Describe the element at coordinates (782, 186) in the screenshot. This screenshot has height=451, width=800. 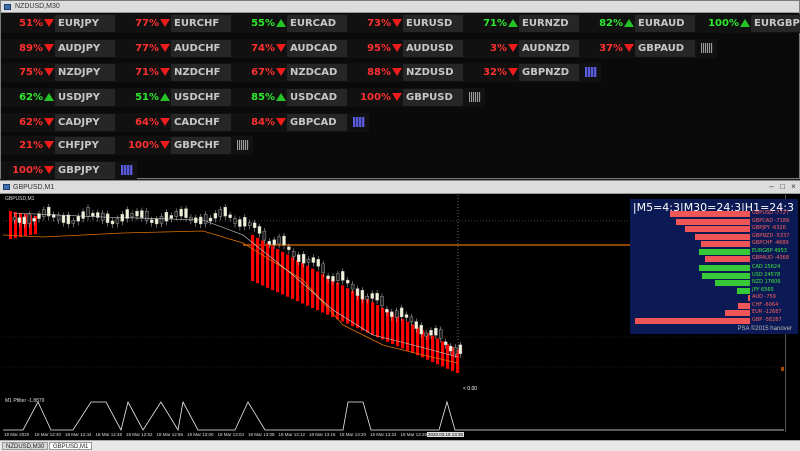
I see `maximize-icon: □` at that location.